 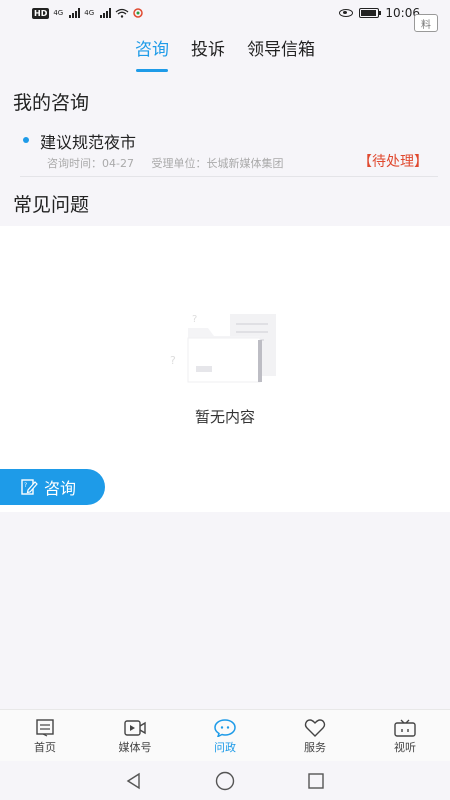 I want to click on eye-icon, so click(x=346, y=13).